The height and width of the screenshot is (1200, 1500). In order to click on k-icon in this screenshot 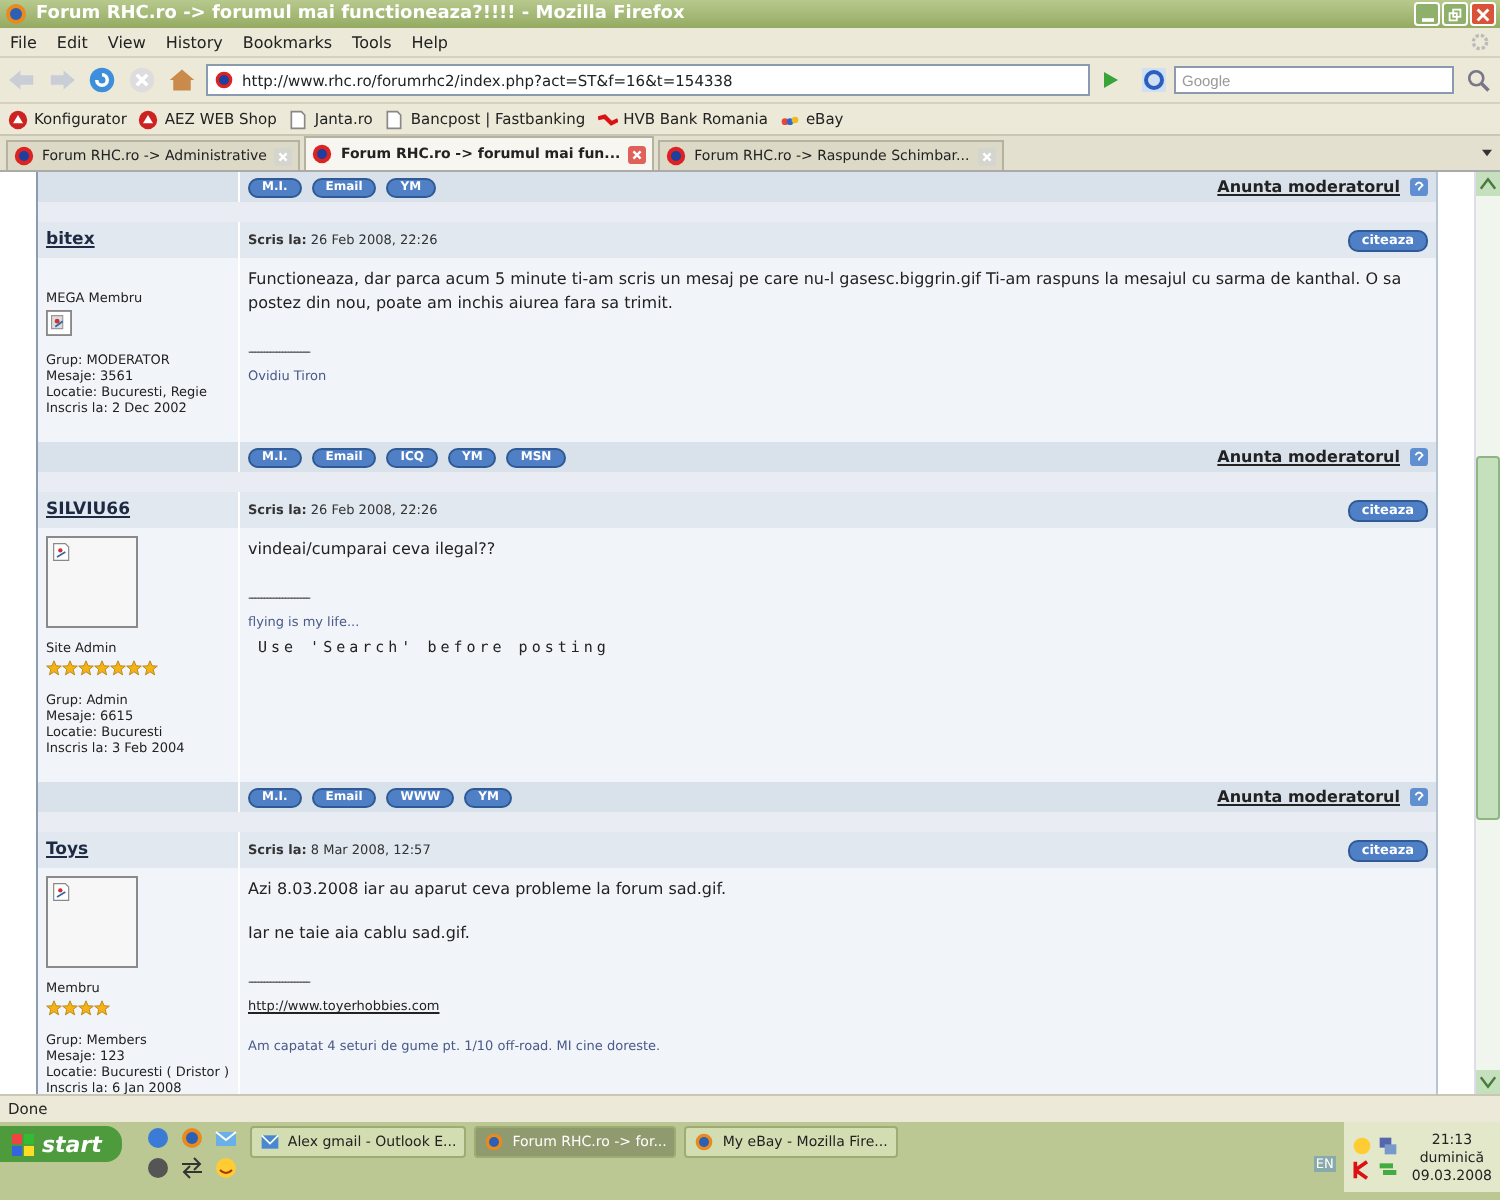, I will do `click(1361, 1169)`.